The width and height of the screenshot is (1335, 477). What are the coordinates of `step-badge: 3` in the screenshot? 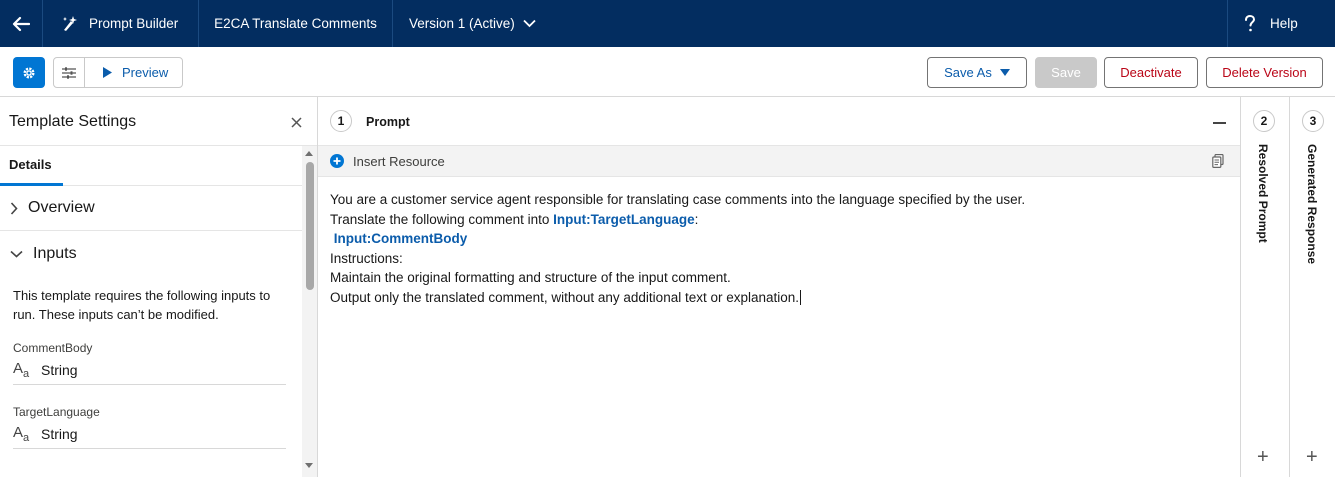 It's located at (1313, 121).